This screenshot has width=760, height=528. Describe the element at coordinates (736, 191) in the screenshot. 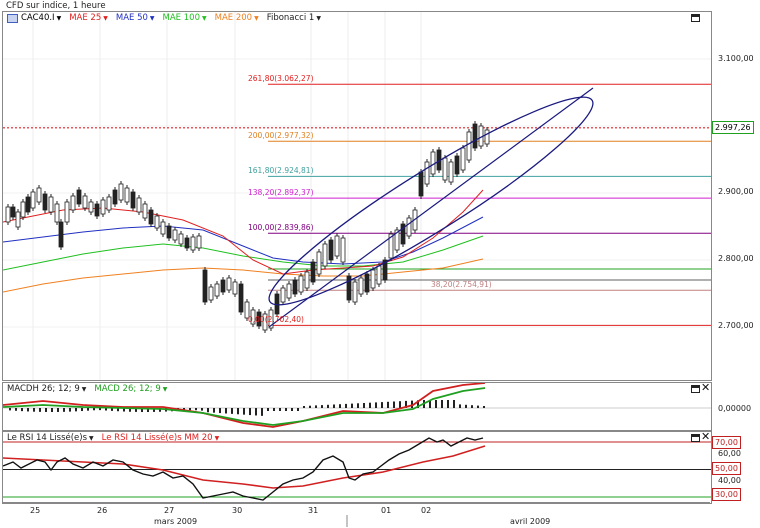

I see `y-tick-label: 2.900,00` at that location.